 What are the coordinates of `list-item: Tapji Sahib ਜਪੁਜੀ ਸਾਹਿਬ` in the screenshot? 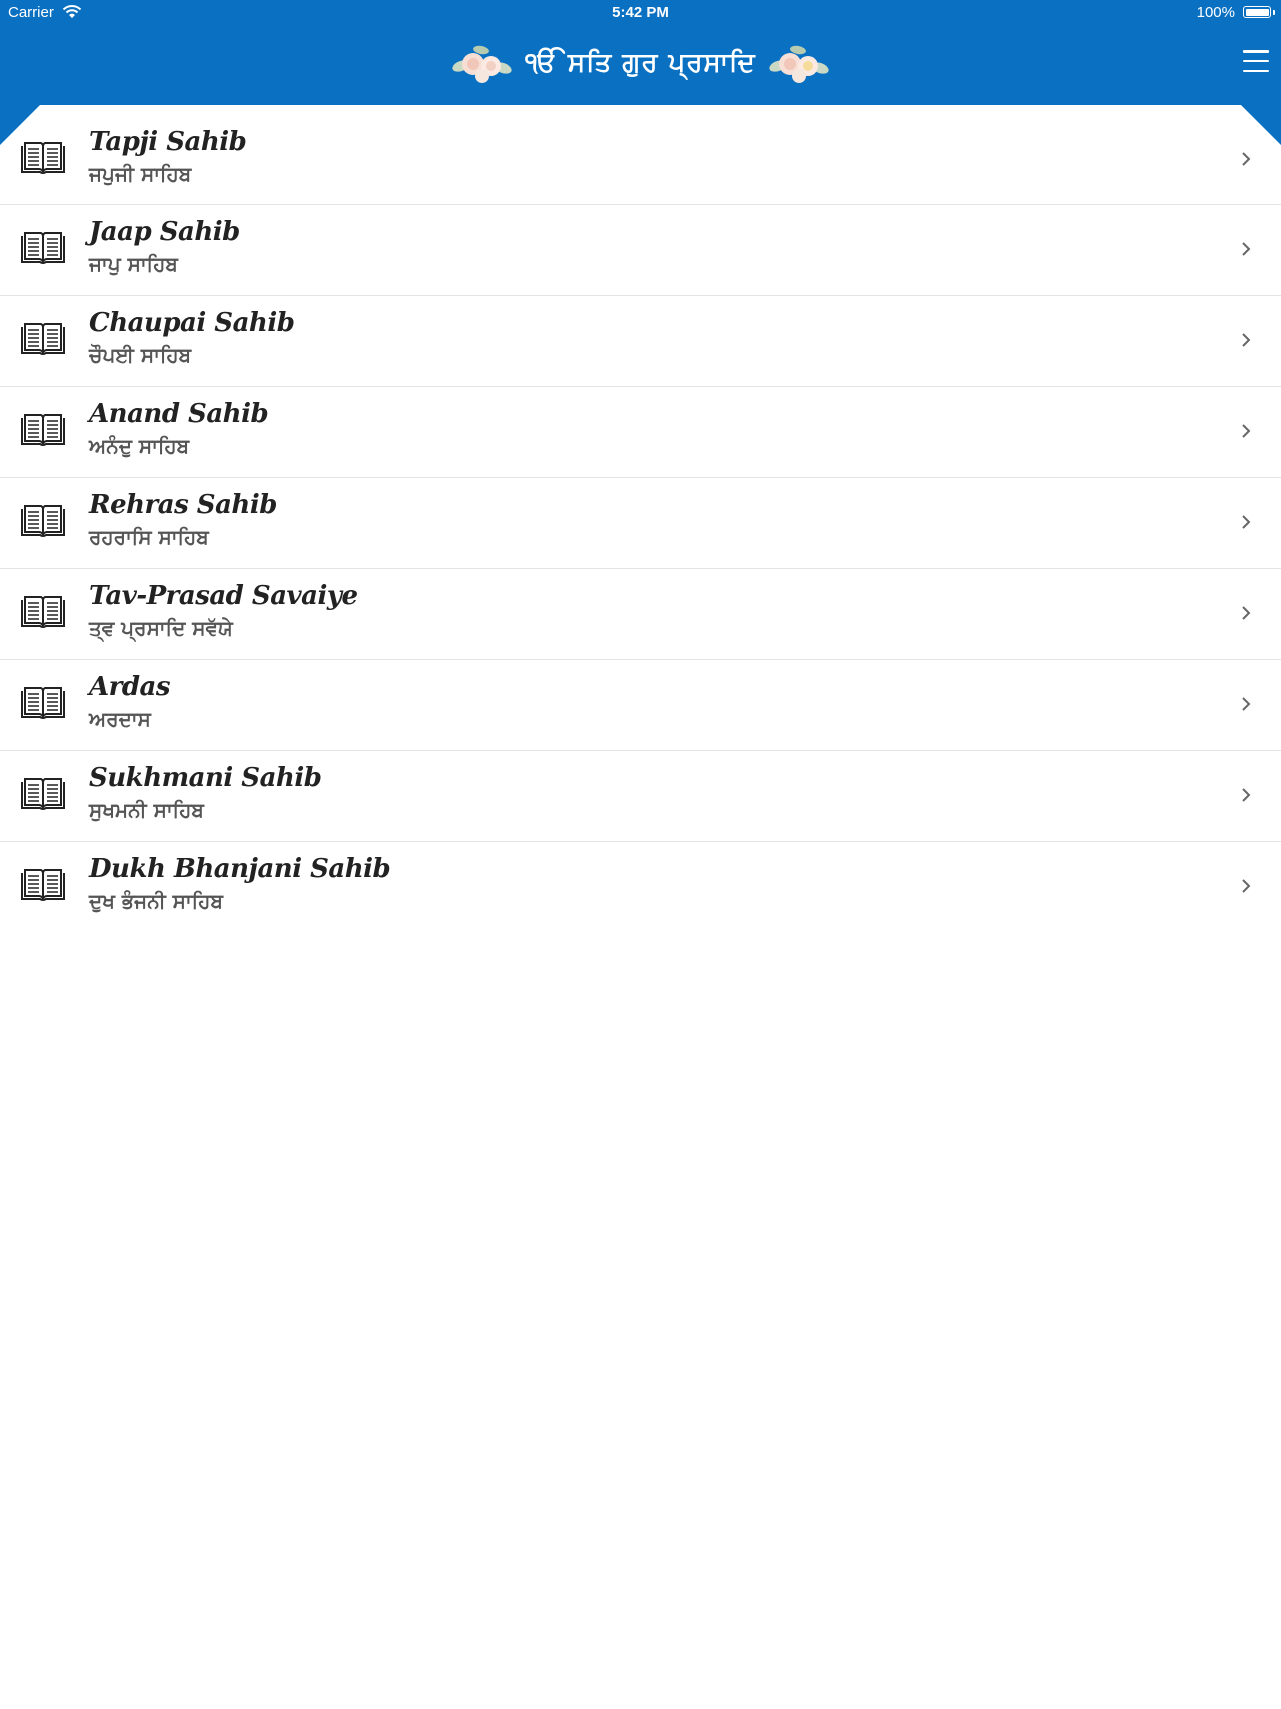 It's located at (640, 160).